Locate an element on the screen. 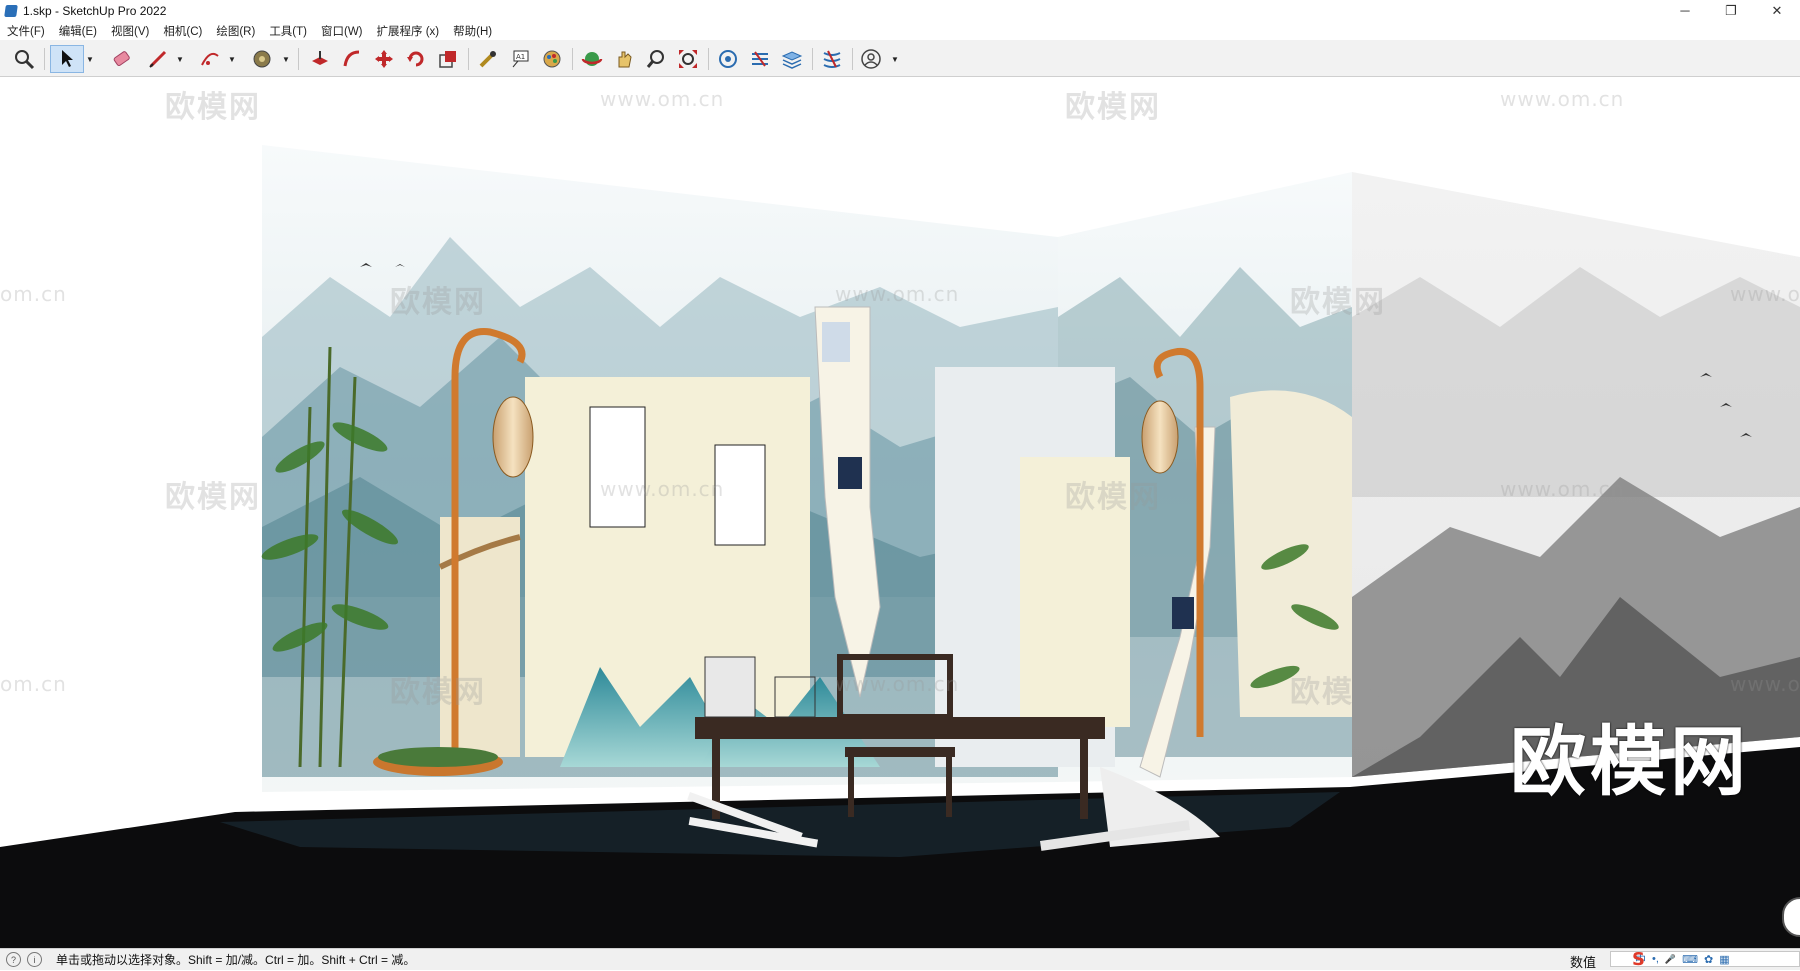  window-title: 1.skp - SketchUp Pro 2022 is located at coordinates (95, 10).